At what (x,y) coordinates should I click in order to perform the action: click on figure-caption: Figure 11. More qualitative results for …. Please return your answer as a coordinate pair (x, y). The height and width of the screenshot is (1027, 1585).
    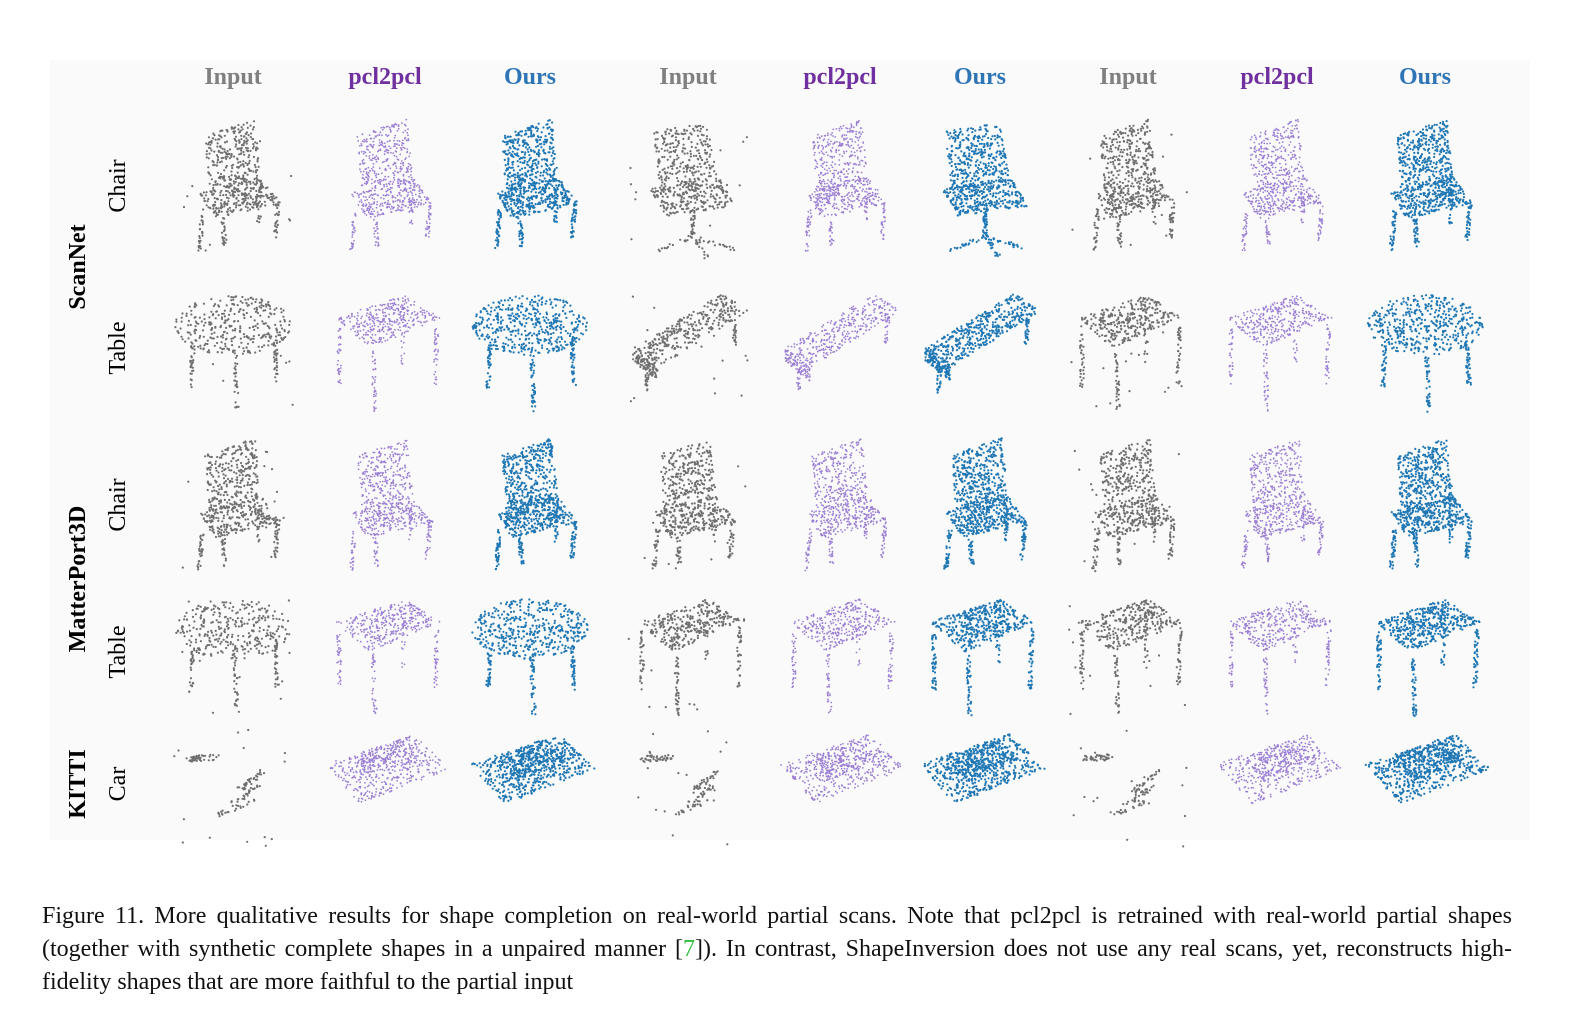
    Looking at the image, I should click on (777, 949).